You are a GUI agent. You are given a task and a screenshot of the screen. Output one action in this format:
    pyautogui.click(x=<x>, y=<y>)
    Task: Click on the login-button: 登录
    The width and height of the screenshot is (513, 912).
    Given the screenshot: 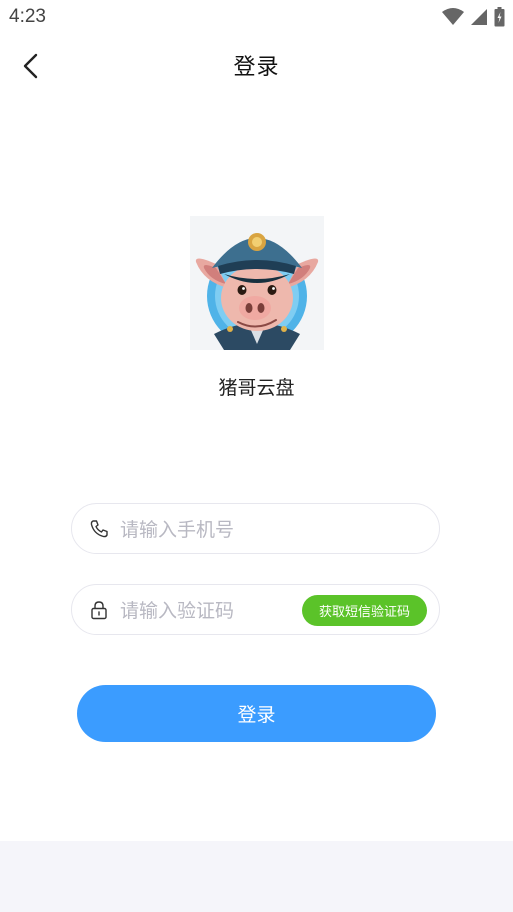 What is the action you would take?
    pyautogui.click(x=256, y=713)
    